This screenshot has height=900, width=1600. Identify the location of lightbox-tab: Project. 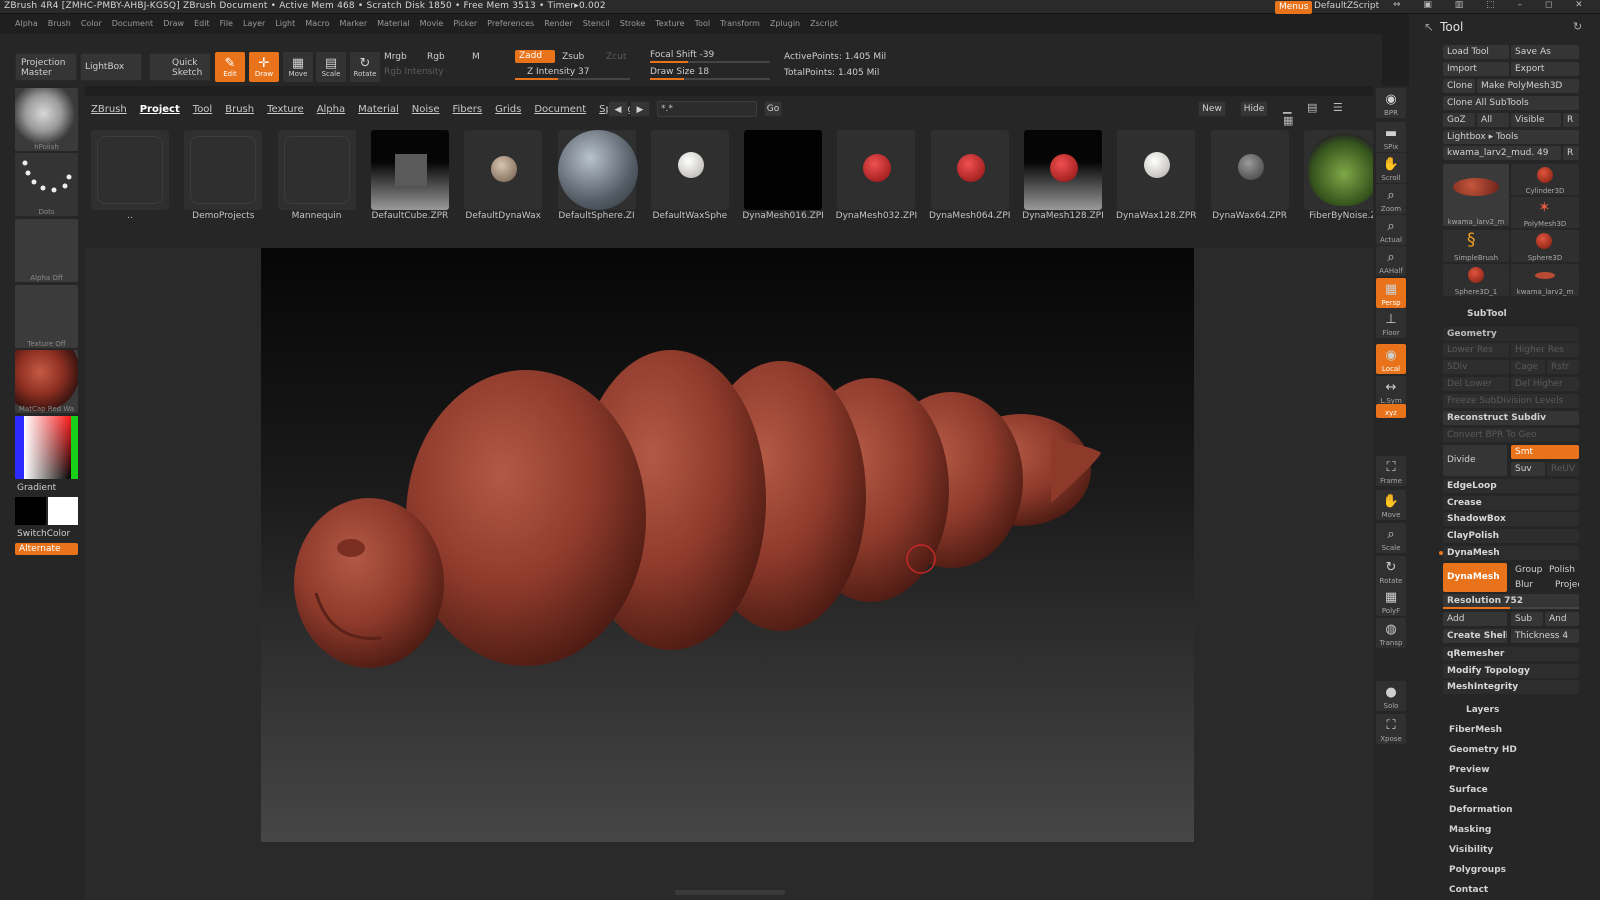
(160, 109).